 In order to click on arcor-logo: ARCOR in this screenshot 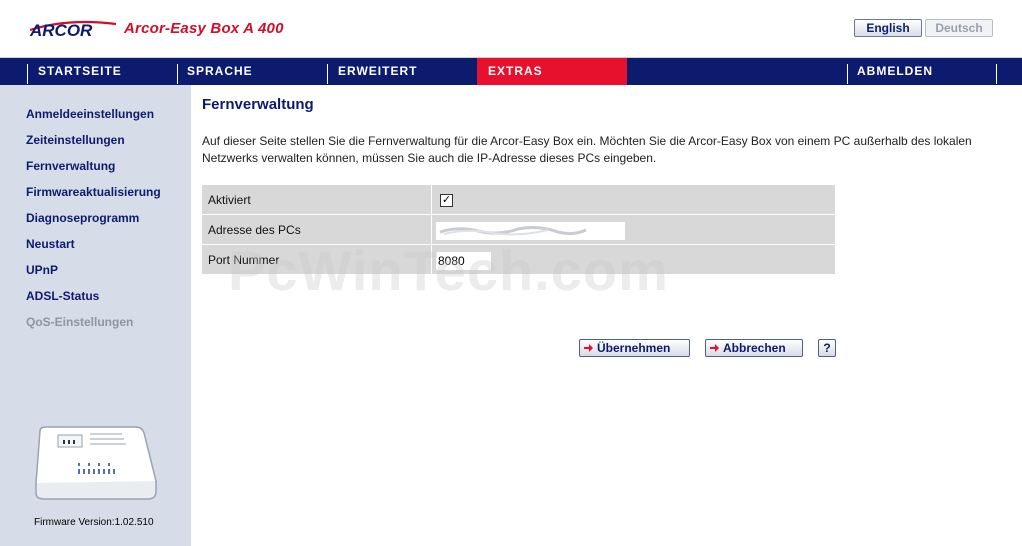, I will do `click(73, 30)`.